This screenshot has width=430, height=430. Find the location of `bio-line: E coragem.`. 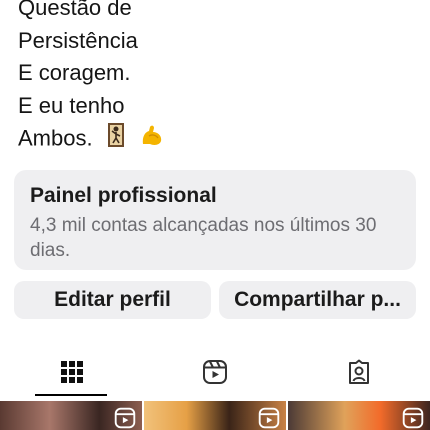

bio-line: E coragem. is located at coordinates (74, 72).